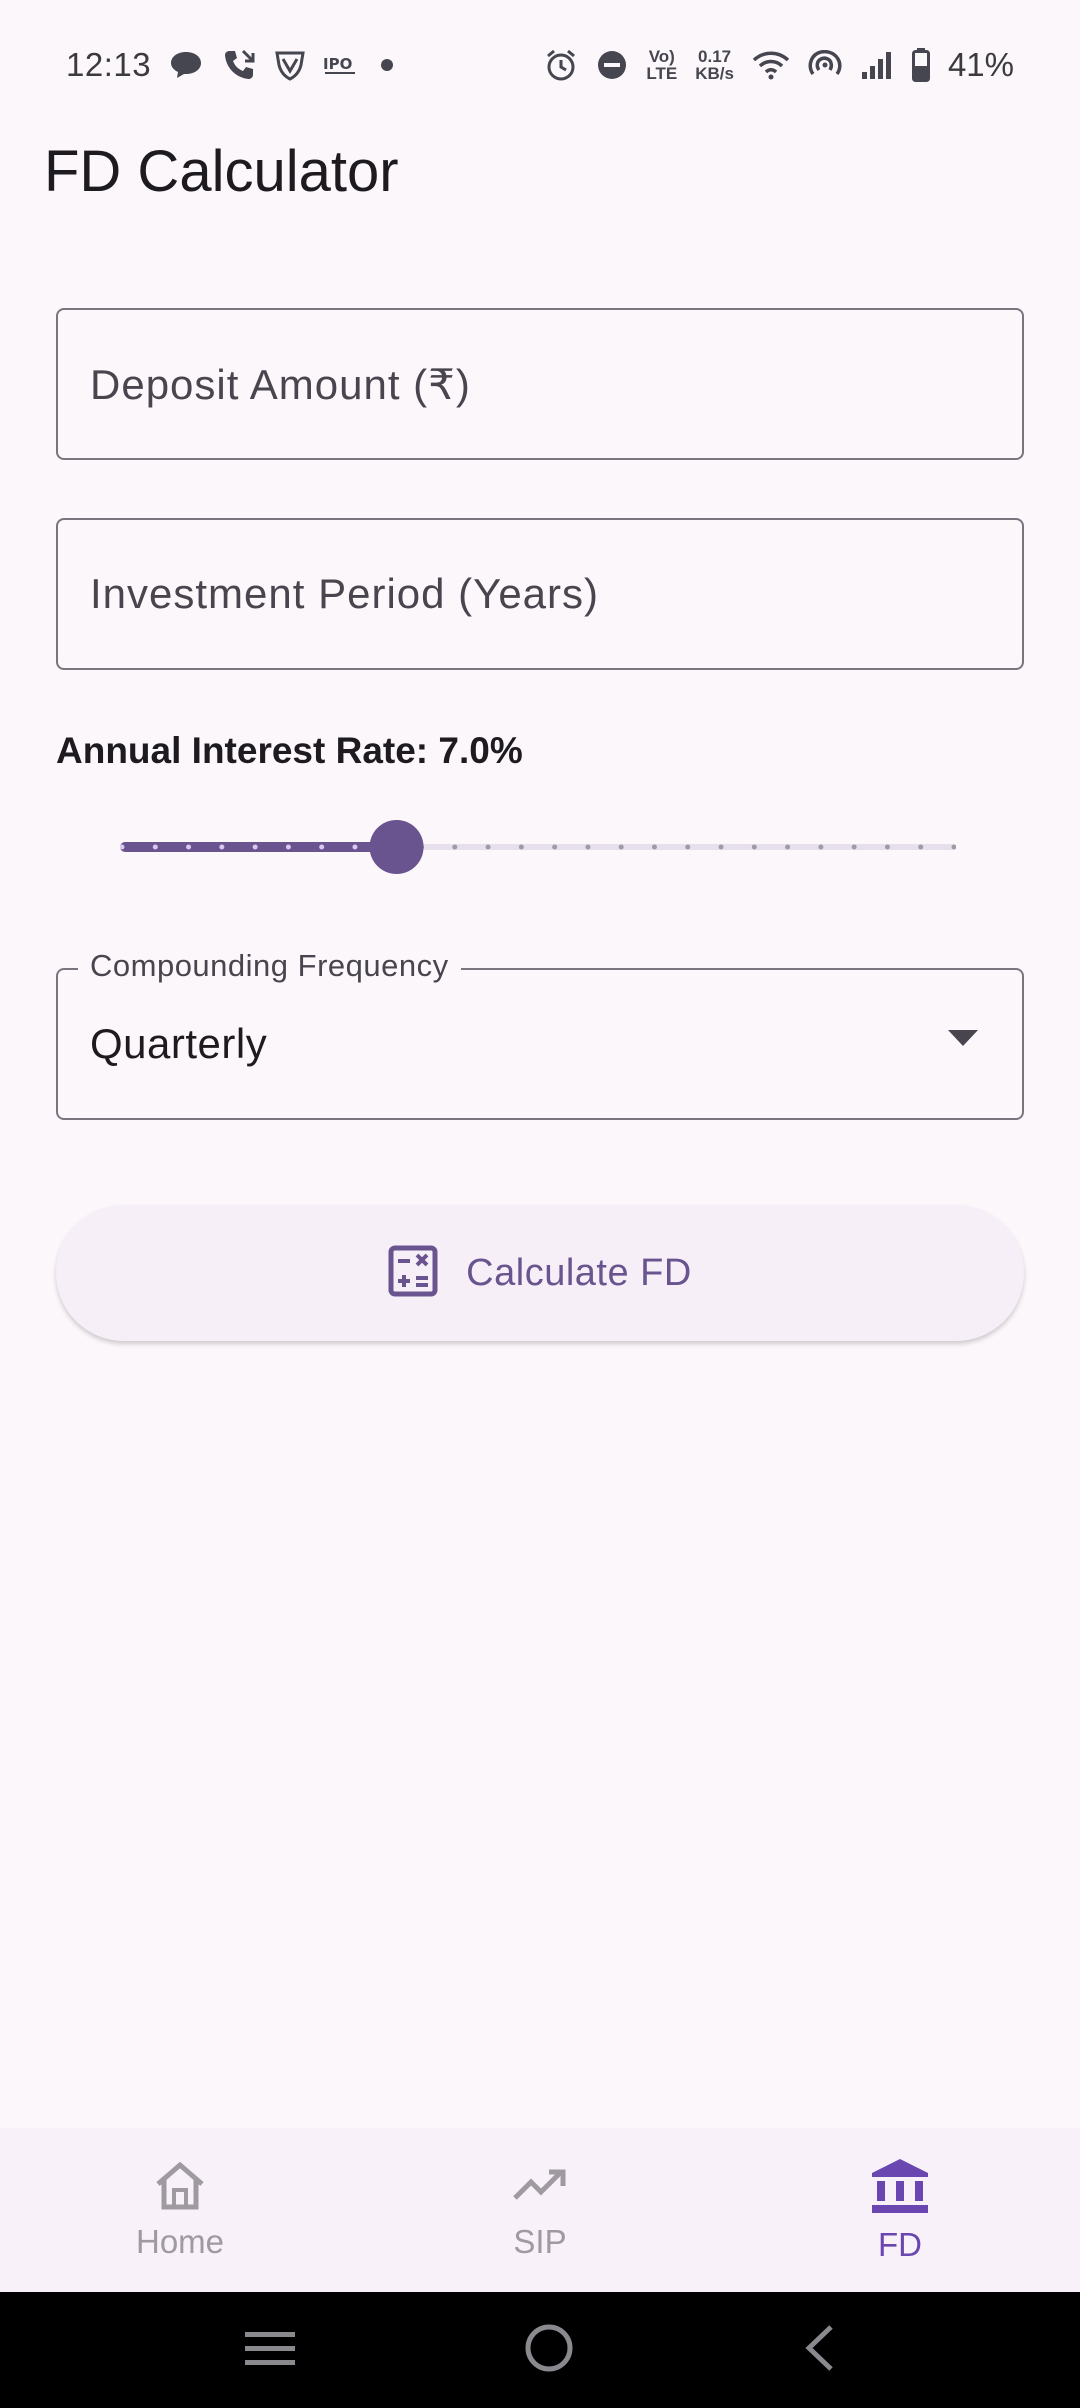  Describe the element at coordinates (540, 384) in the screenshot. I see `deposit-amount-field: Deposit Amount (₹)` at that location.